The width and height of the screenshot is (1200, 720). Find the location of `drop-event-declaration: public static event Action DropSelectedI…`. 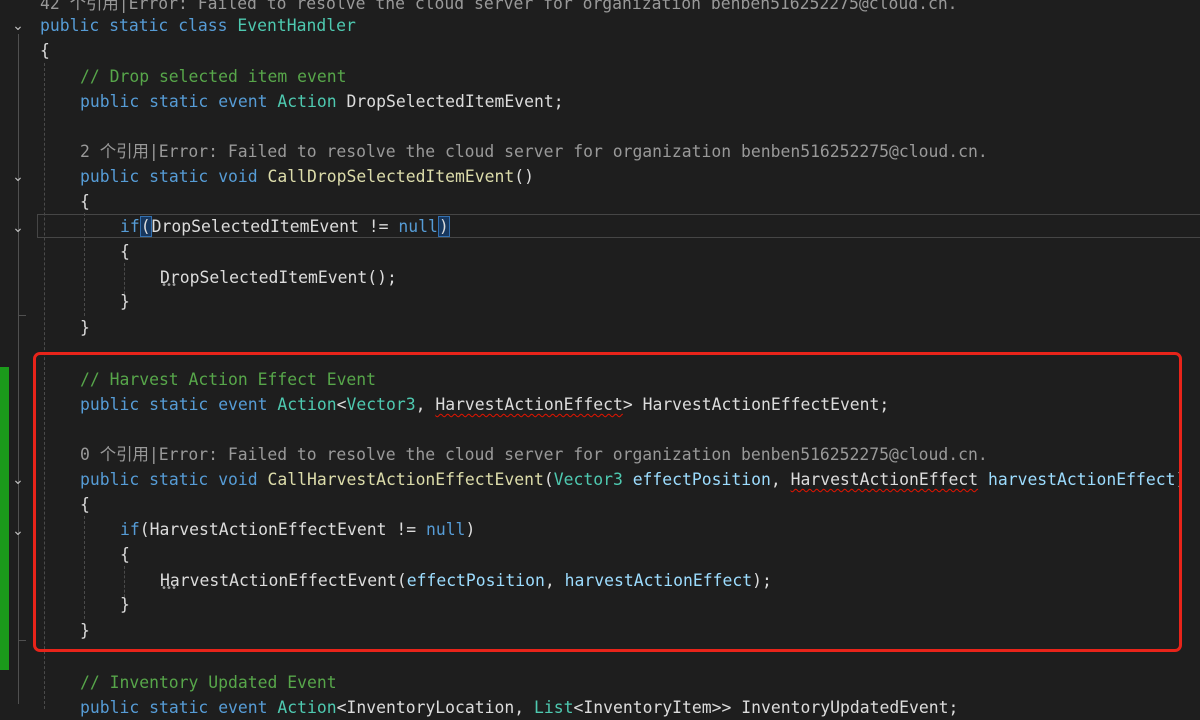

drop-event-declaration: public static event Action DropSelectedI… is located at coordinates (322, 101).